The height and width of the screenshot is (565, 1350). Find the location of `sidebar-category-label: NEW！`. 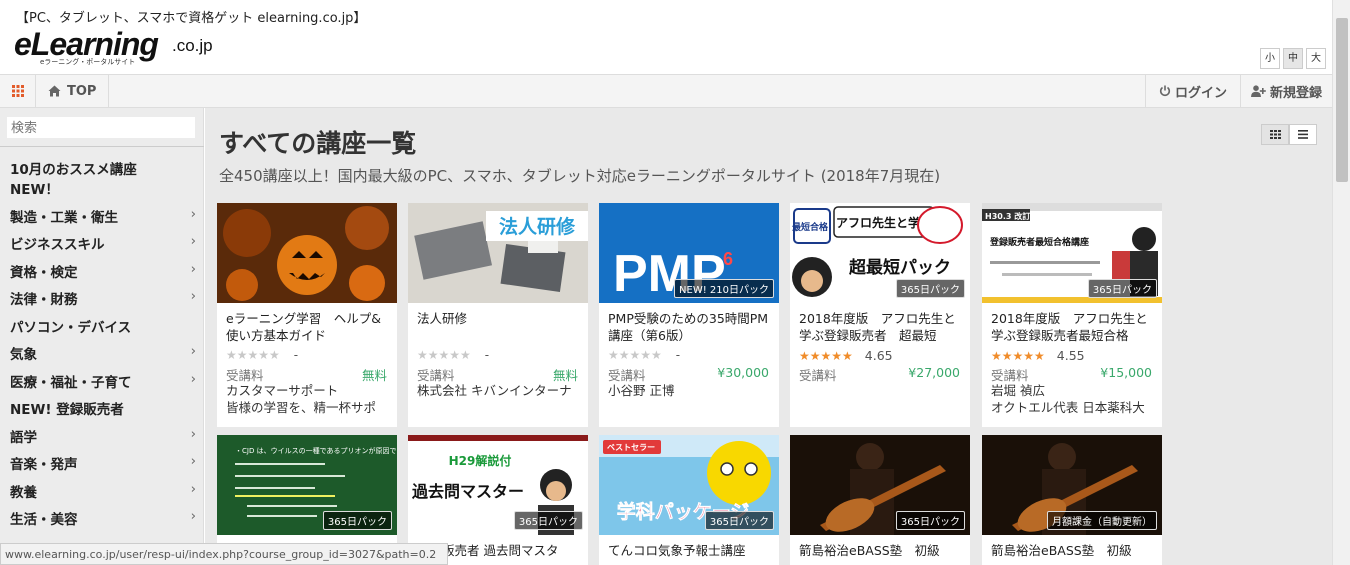

sidebar-category-label: NEW！ is located at coordinates (34, 190).